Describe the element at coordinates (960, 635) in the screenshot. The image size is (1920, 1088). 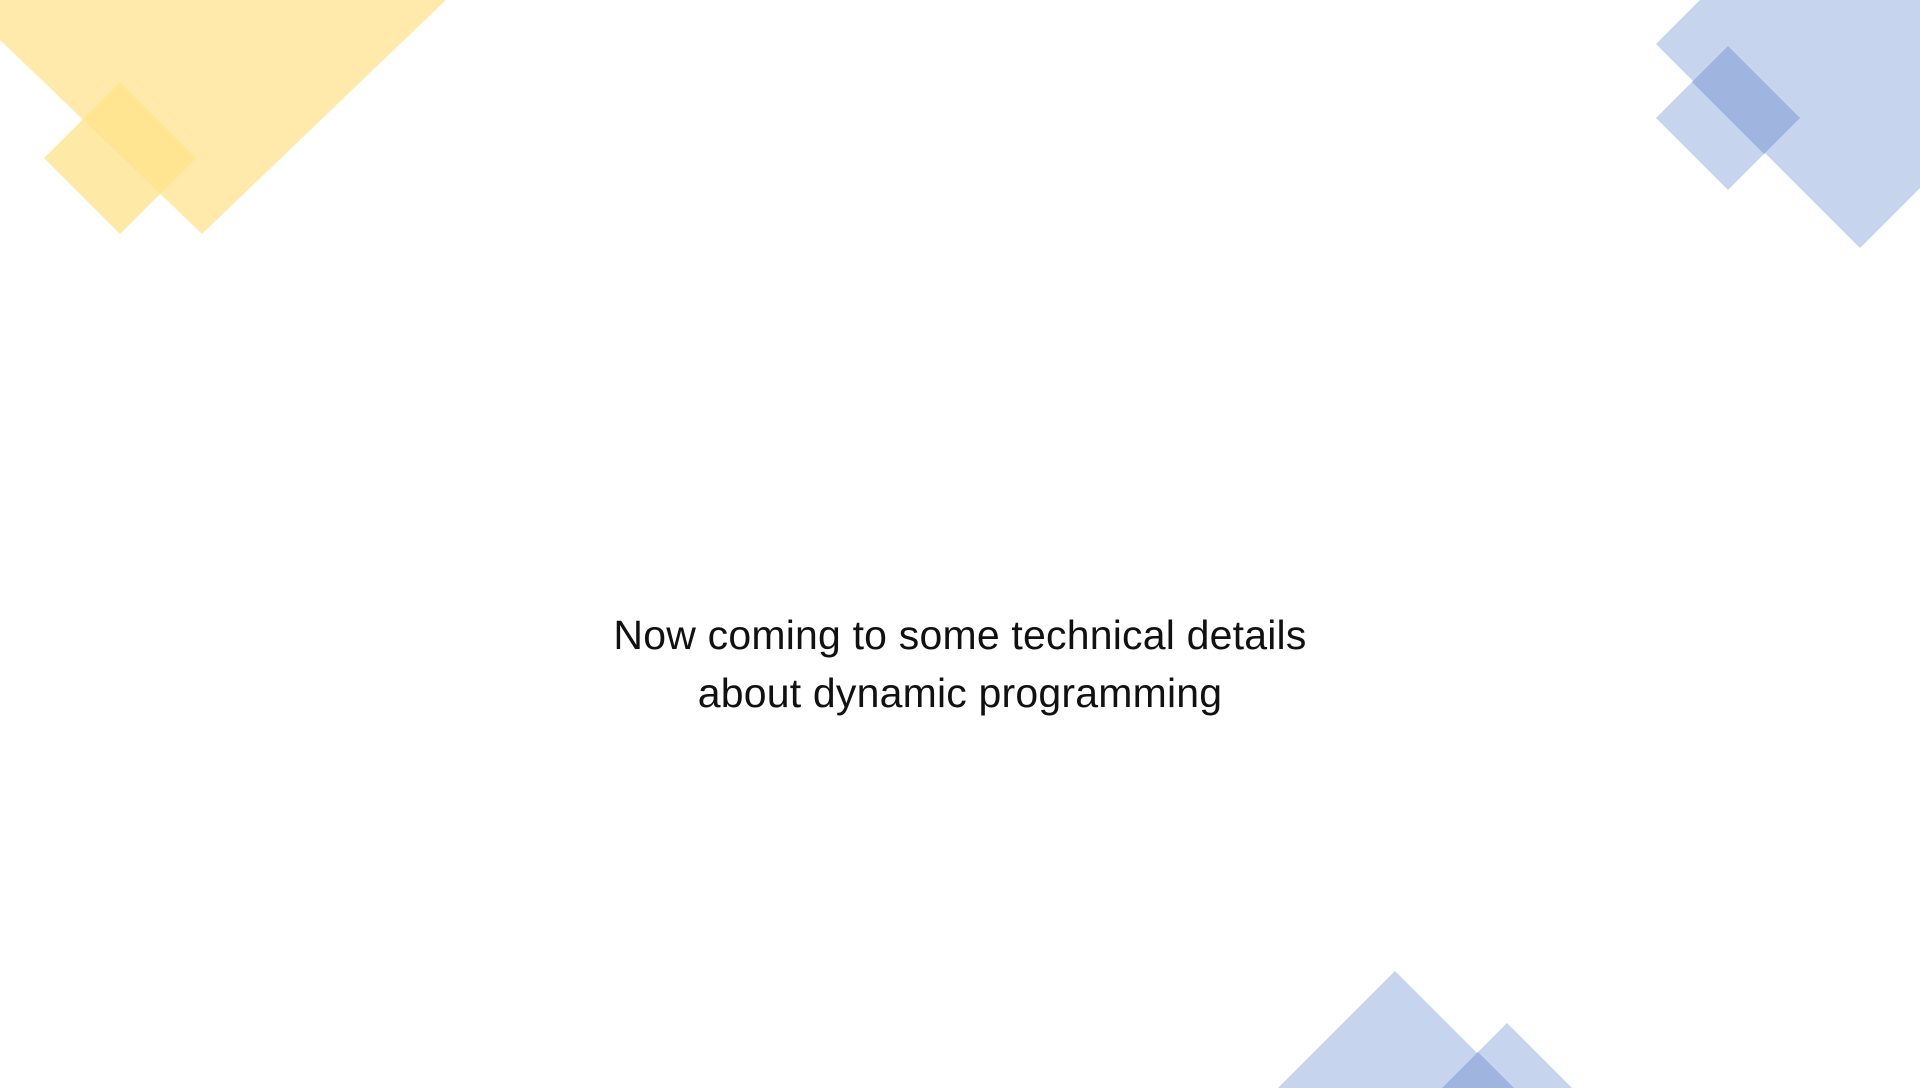
I see `body-text-line-1: Now coming to some technical details` at that location.